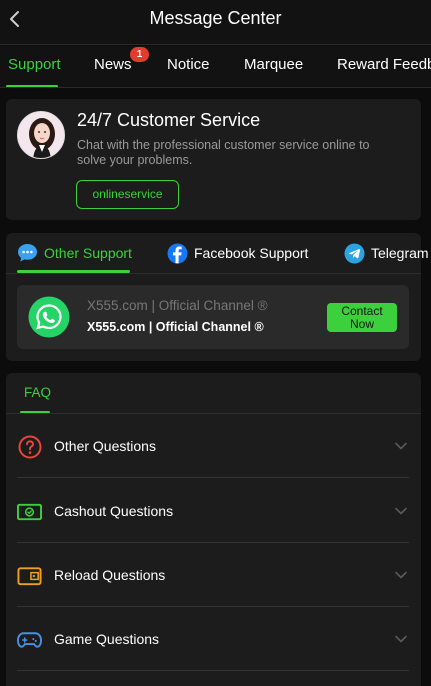  I want to click on contact-now-button: Contact Now, so click(362, 317).